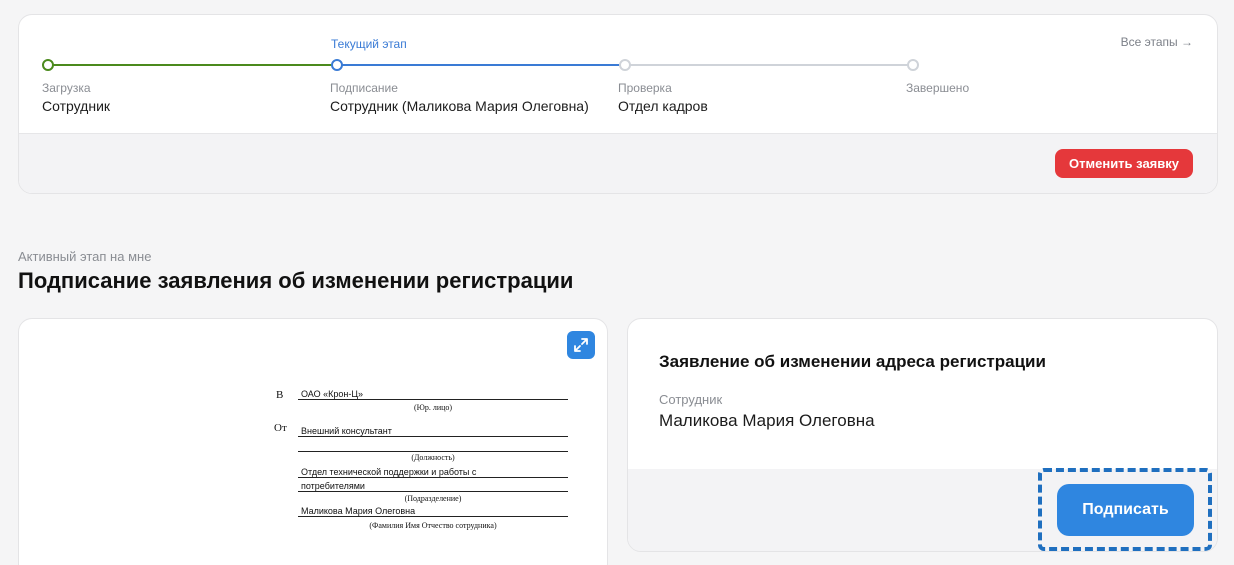  Describe the element at coordinates (913, 65) in the screenshot. I see `stage-dot-done` at that location.